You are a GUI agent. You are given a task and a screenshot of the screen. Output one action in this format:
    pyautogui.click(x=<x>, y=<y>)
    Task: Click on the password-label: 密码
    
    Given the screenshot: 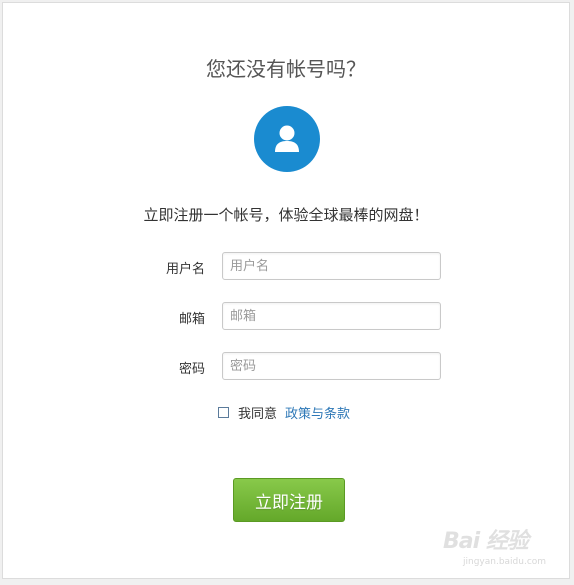 What is the action you would take?
    pyautogui.click(x=191, y=369)
    